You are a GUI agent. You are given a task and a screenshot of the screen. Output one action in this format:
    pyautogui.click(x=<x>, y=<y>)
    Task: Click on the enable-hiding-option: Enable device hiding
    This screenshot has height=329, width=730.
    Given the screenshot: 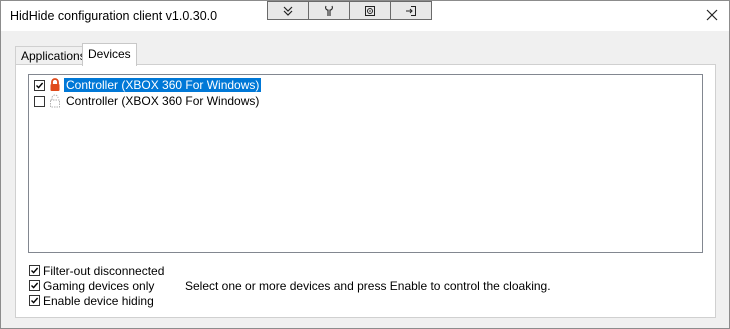 What is the action you would take?
    pyautogui.click(x=91, y=300)
    